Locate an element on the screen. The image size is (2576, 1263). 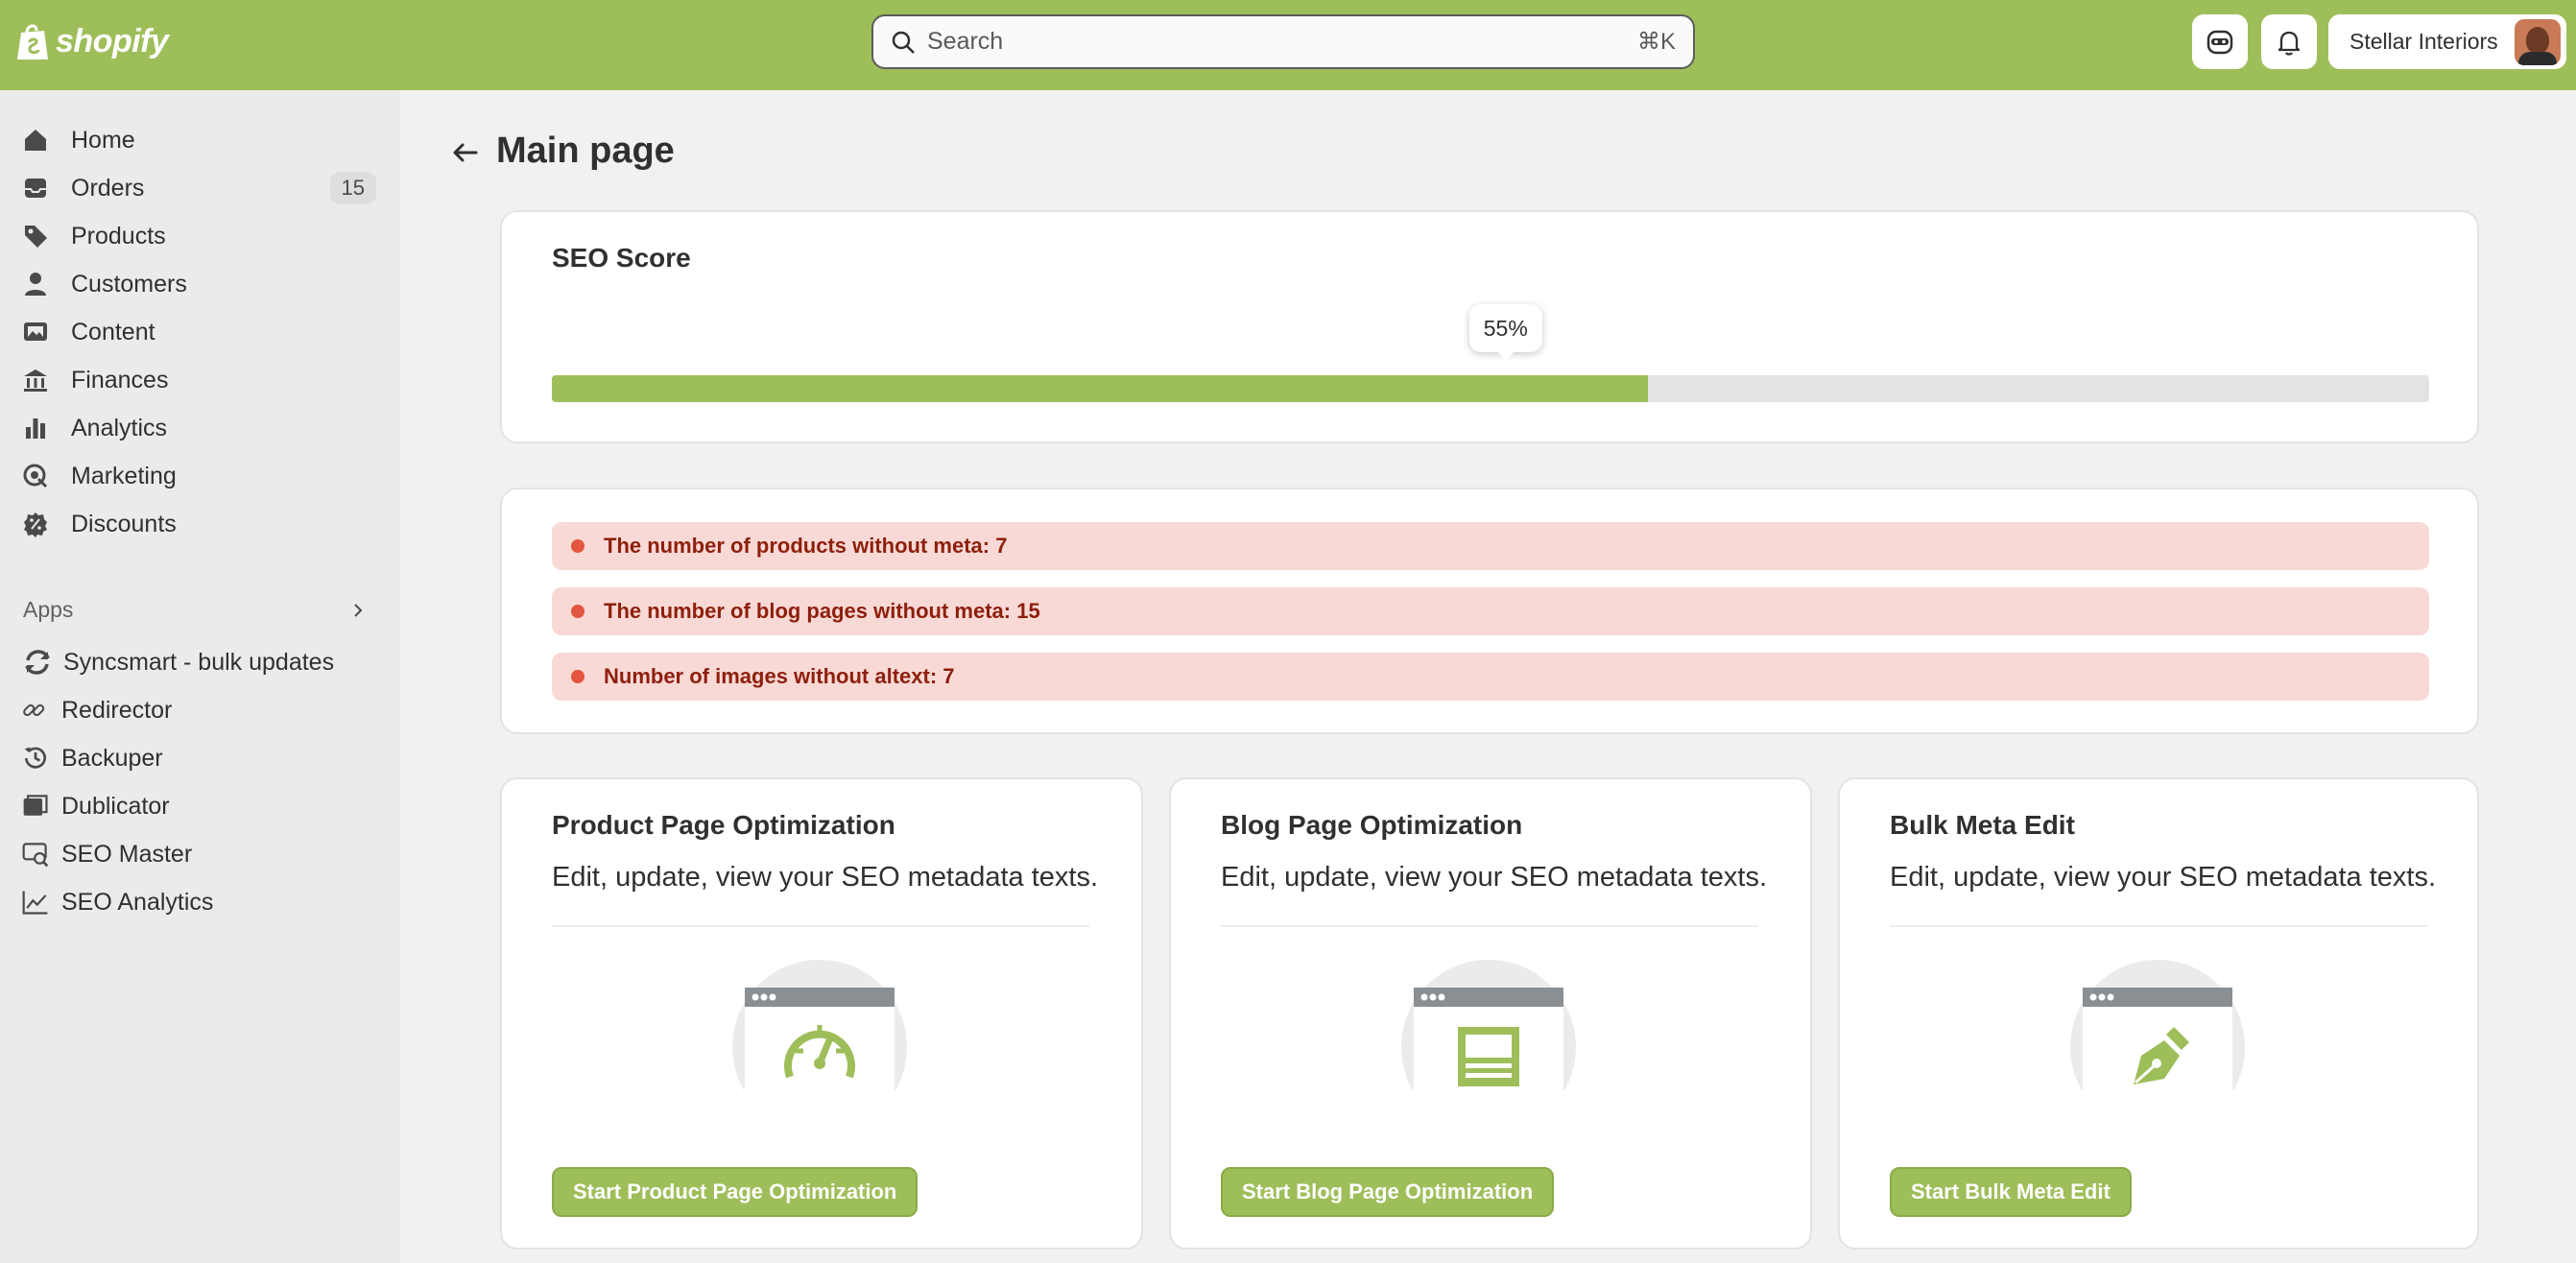
sidebar-item-label: SEO Analytics is located at coordinates (137, 902).